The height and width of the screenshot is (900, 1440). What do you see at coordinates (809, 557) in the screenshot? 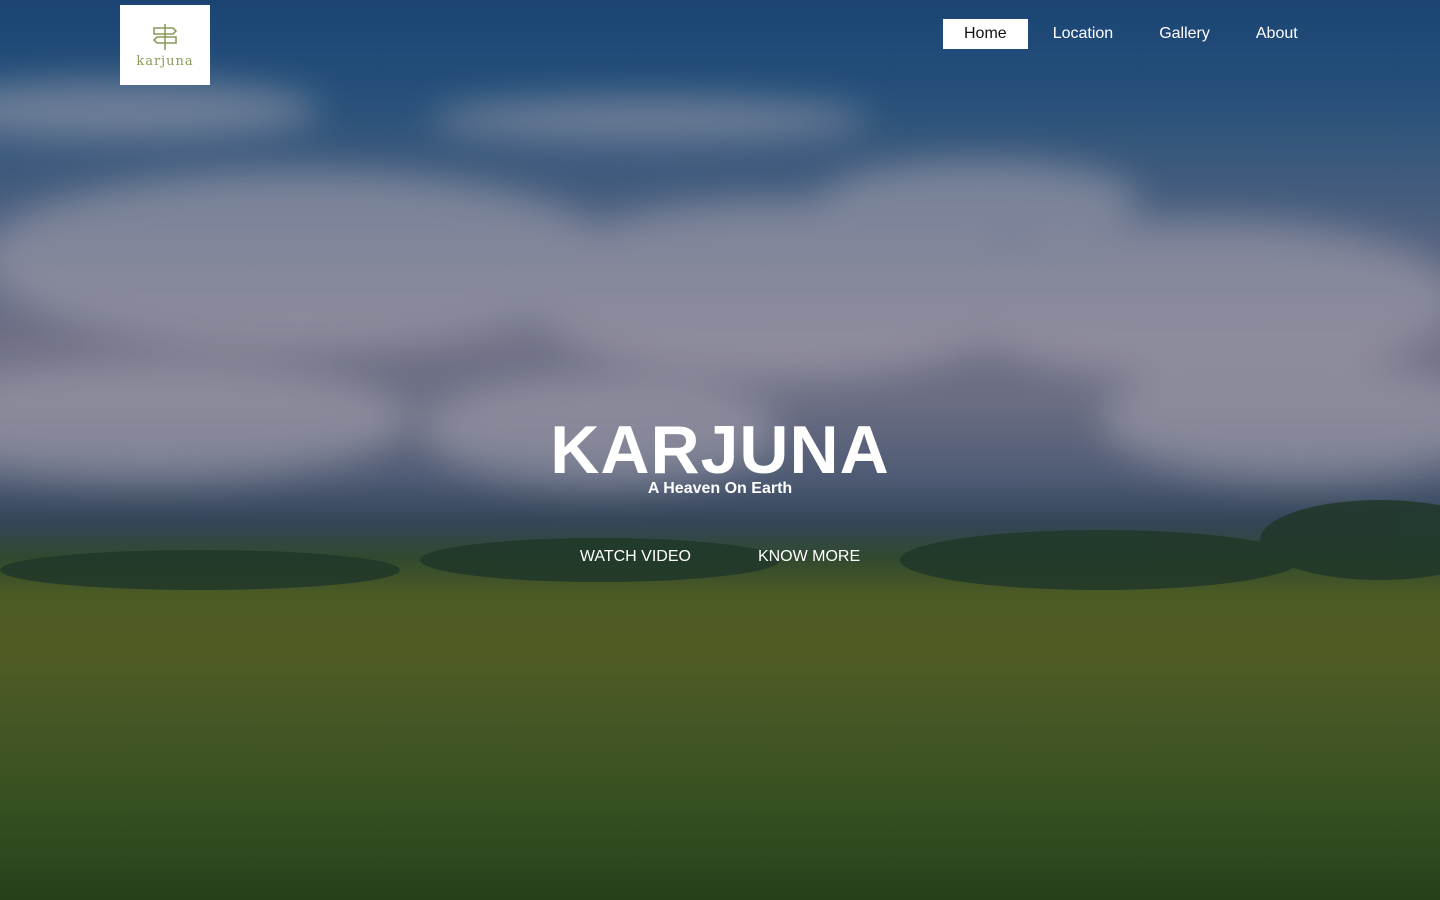
I see `know-more-button: KNOW MORE` at bounding box center [809, 557].